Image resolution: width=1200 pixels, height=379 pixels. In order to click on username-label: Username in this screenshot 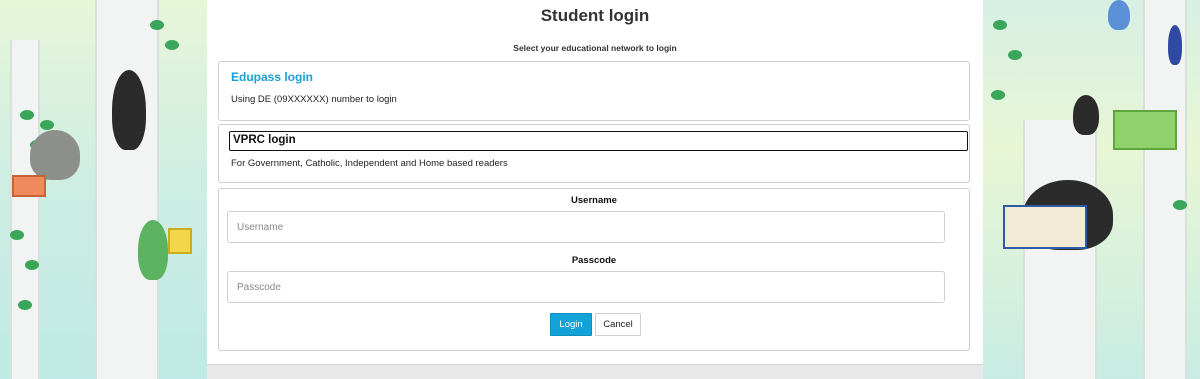, I will do `click(594, 200)`.